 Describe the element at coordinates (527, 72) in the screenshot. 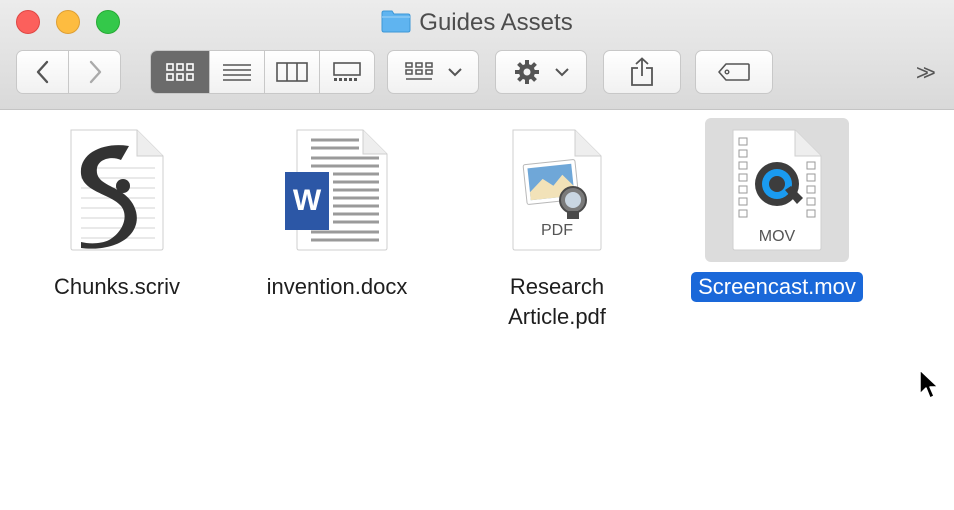

I see `gear-icon` at that location.